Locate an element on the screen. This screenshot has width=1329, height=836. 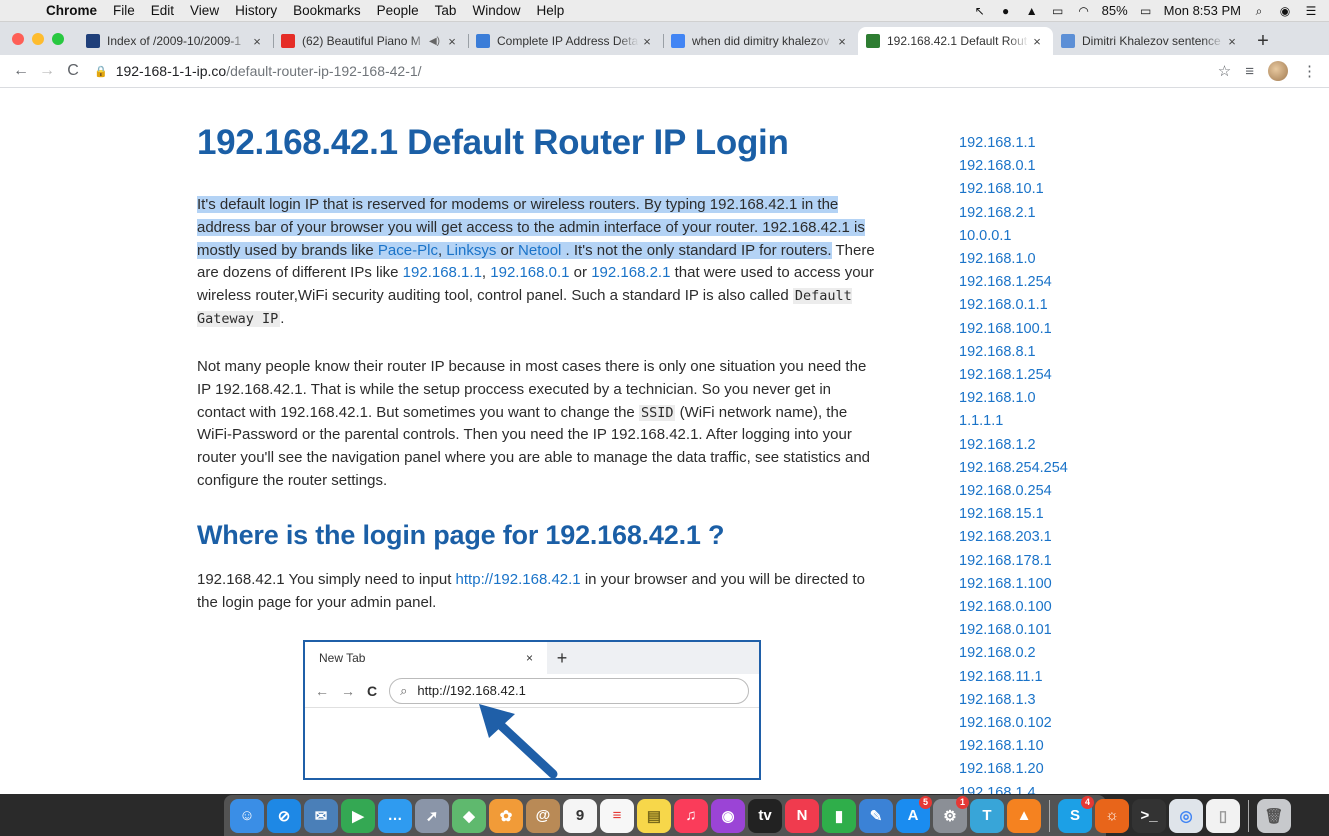
tab-4: when did dimitry khalezov × is located at coordinates (760, 41).